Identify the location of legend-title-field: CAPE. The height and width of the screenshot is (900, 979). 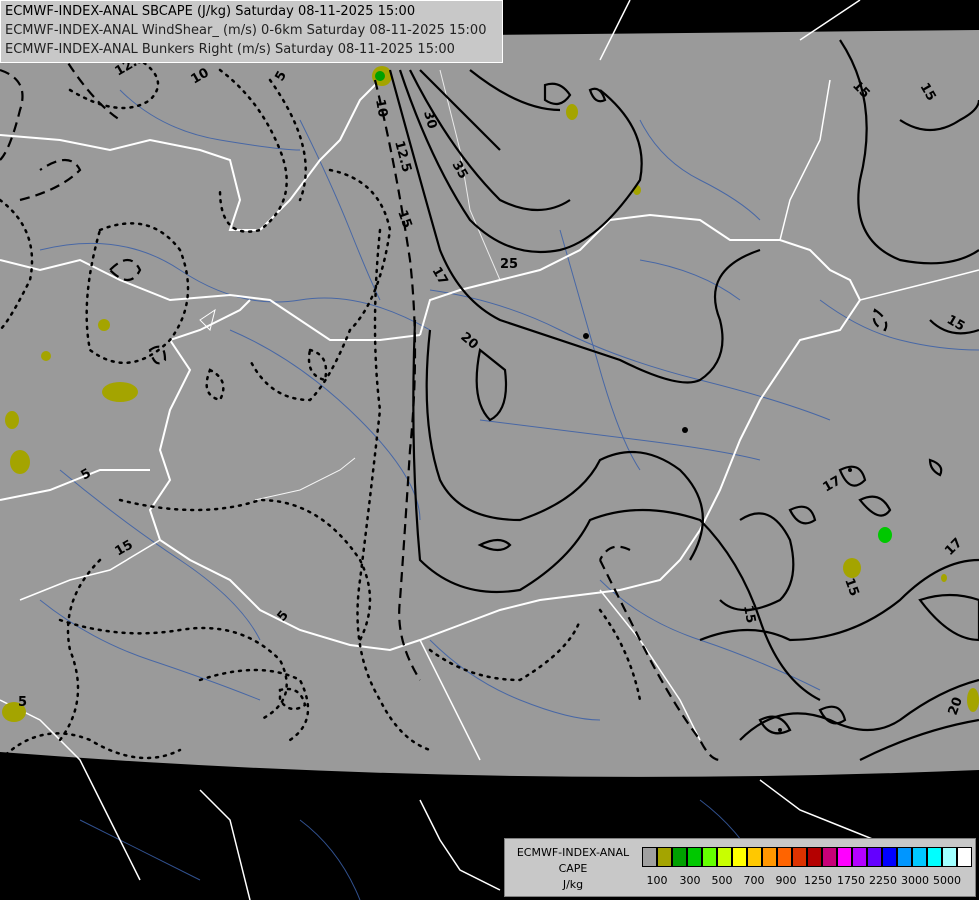
(573, 868).